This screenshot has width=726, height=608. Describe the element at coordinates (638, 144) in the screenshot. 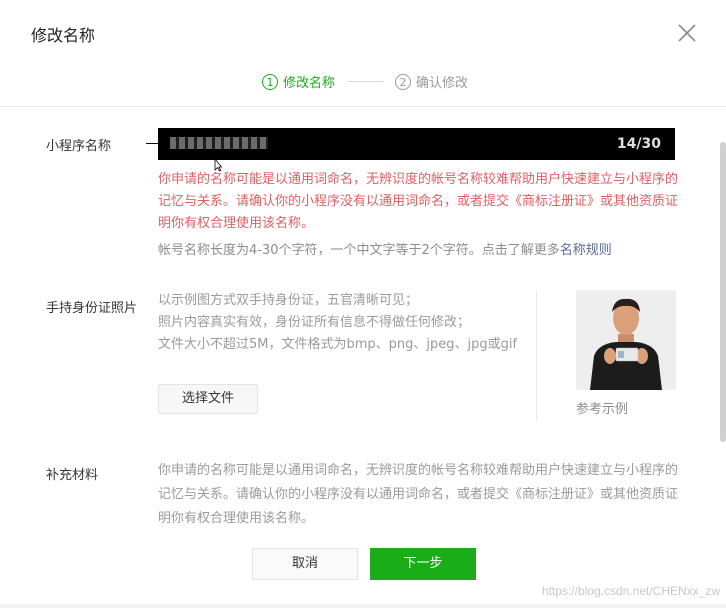

I see `char-counter: 14/30` at that location.